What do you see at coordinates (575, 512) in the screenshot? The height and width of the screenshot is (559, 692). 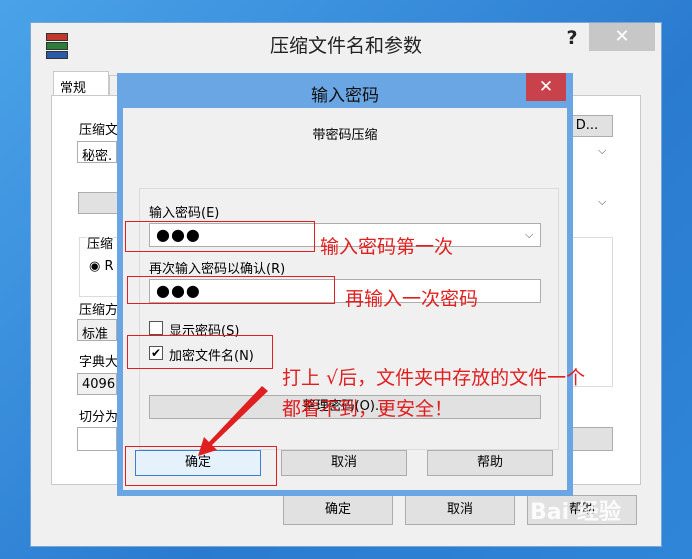 I see `baidu-watermark: Bai 经验` at bounding box center [575, 512].